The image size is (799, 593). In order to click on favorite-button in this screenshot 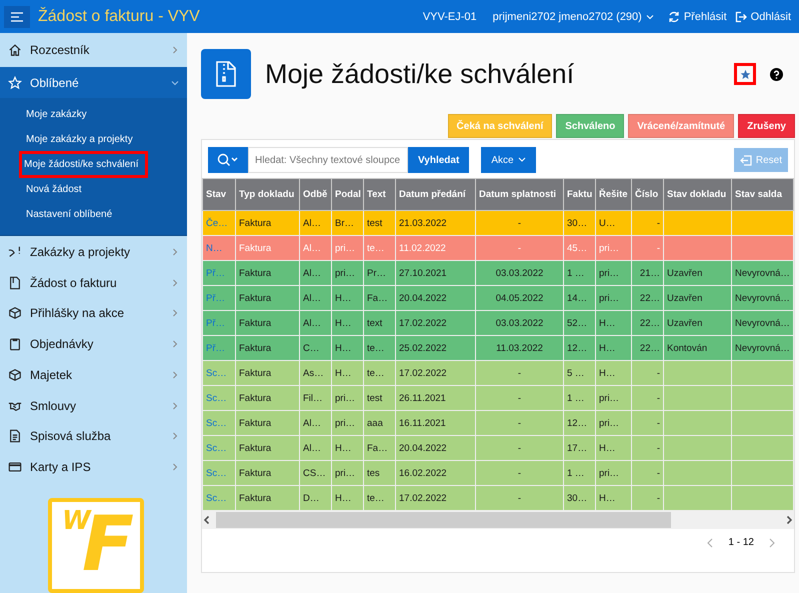, I will do `click(745, 74)`.